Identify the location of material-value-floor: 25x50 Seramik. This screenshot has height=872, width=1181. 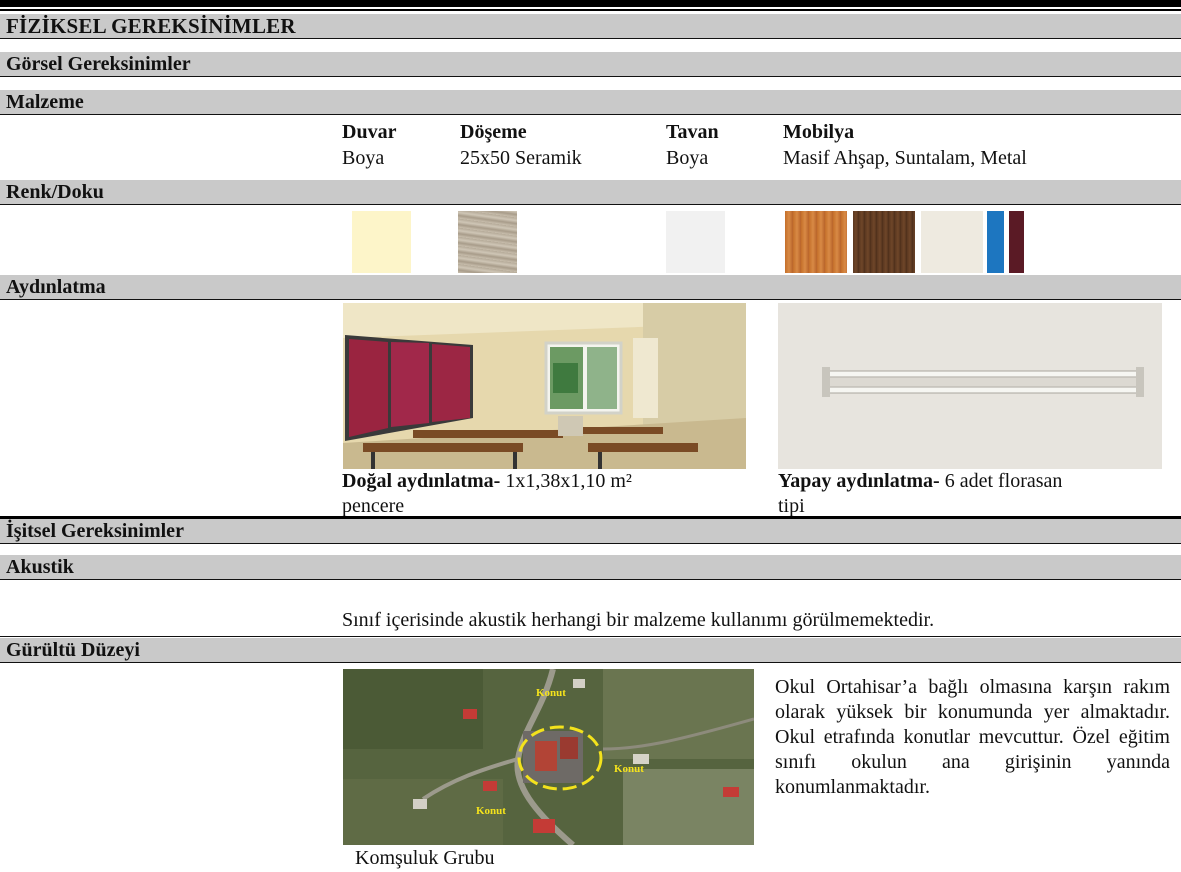
(521, 158).